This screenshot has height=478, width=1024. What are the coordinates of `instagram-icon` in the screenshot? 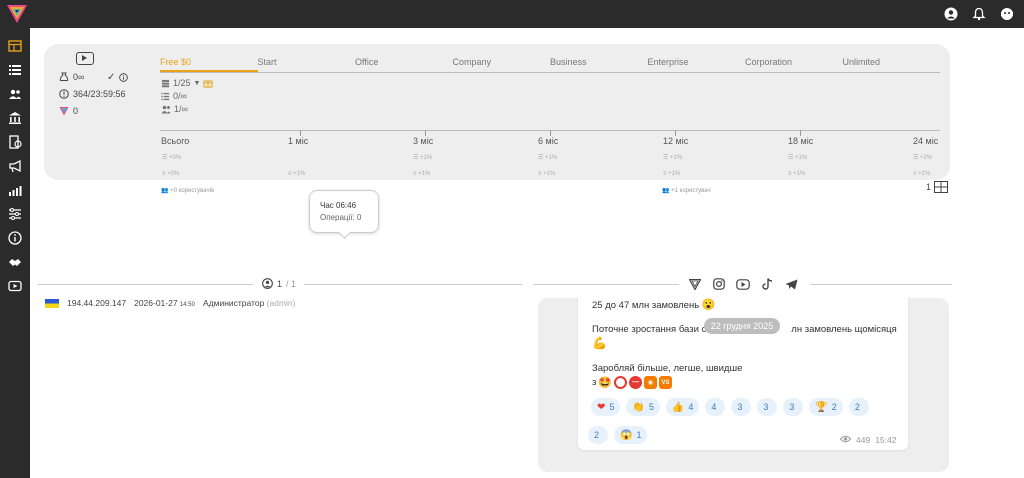 It's located at (719, 284).